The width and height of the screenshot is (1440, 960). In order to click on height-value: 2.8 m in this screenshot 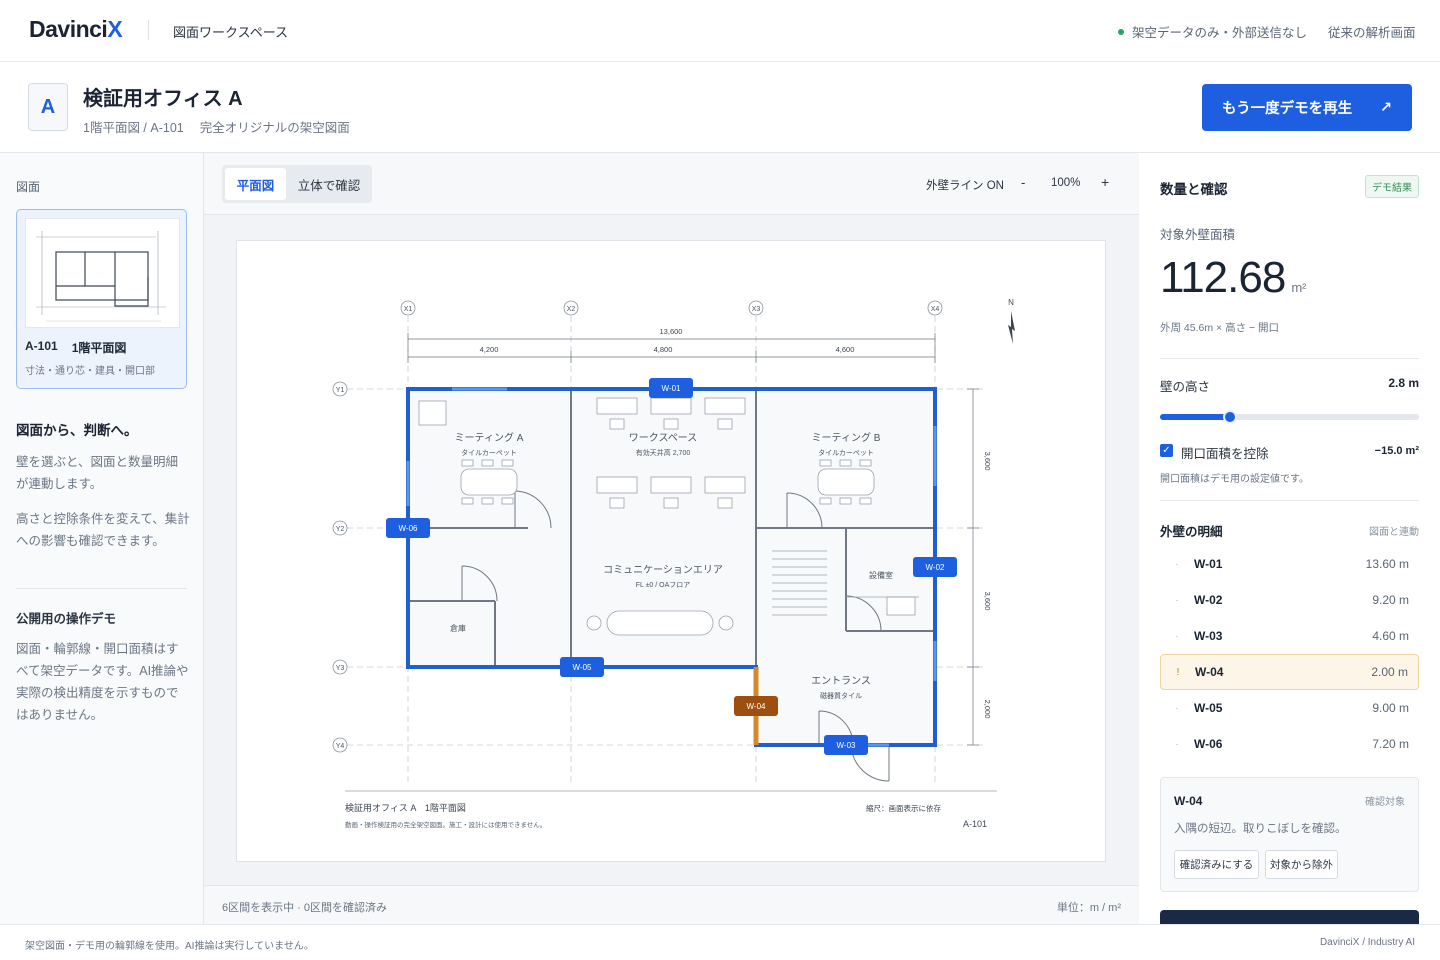, I will do `click(1403, 383)`.